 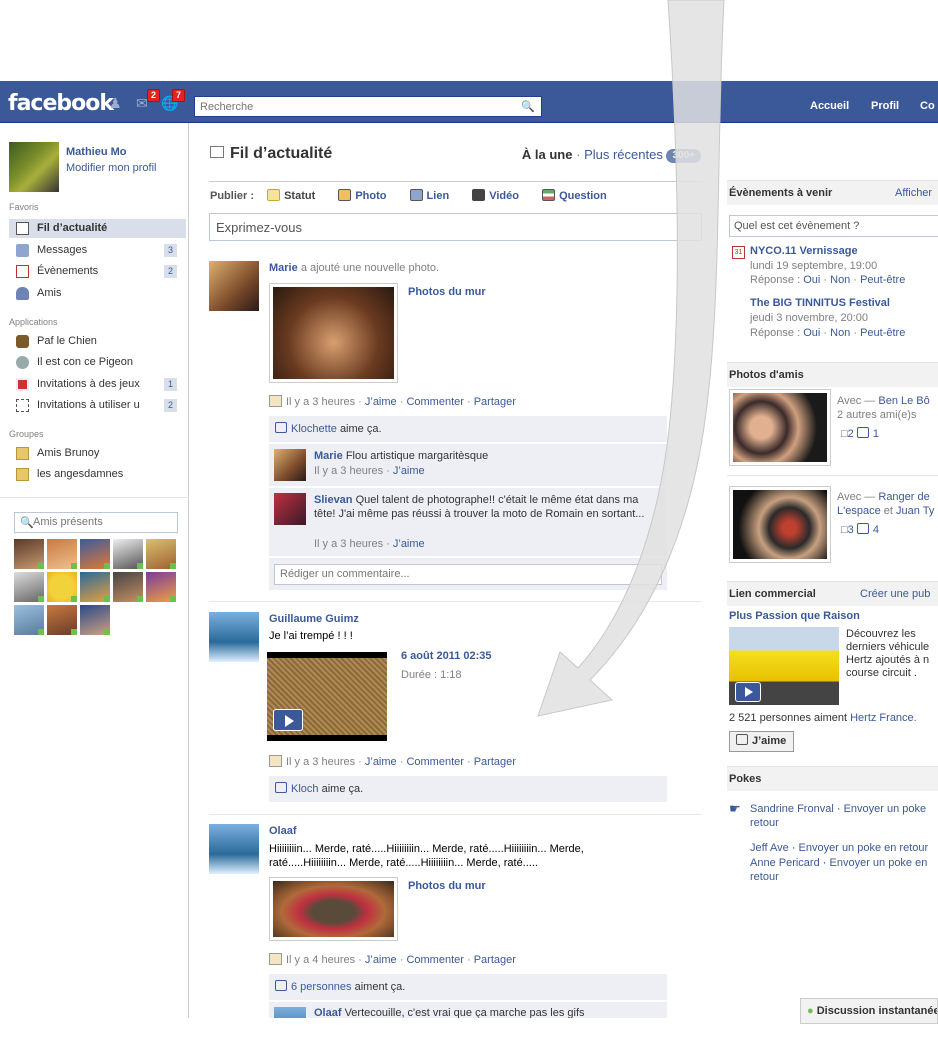 What do you see at coordinates (883, 718) in the screenshot?
I see `ad-brand-link: Hertz France.` at bounding box center [883, 718].